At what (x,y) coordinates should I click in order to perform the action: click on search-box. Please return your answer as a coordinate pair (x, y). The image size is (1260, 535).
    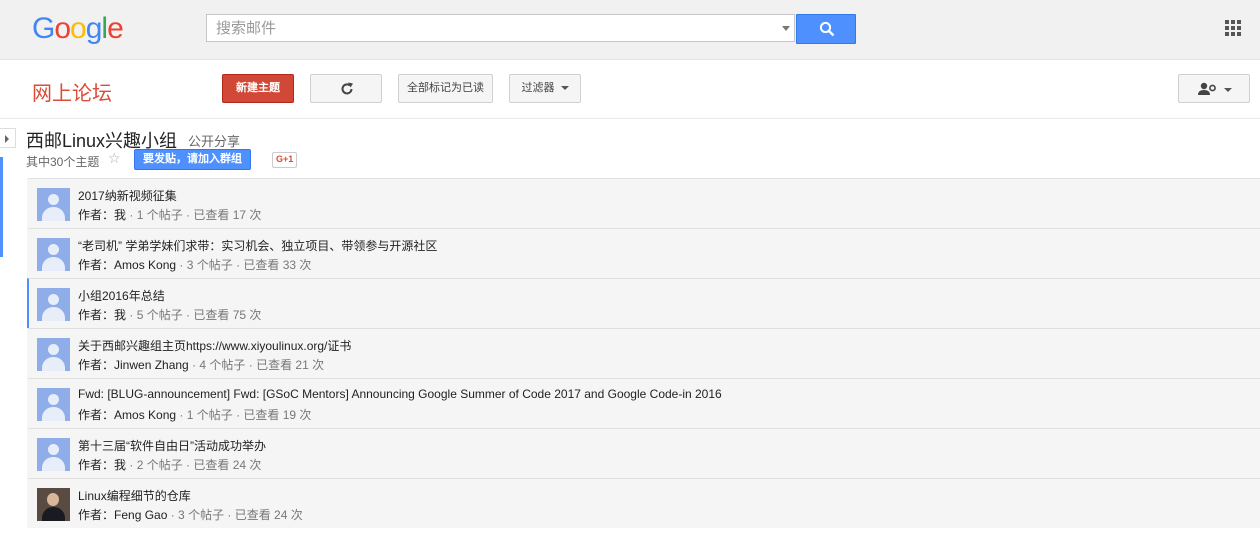
    Looking at the image, I should click on (500, 28).